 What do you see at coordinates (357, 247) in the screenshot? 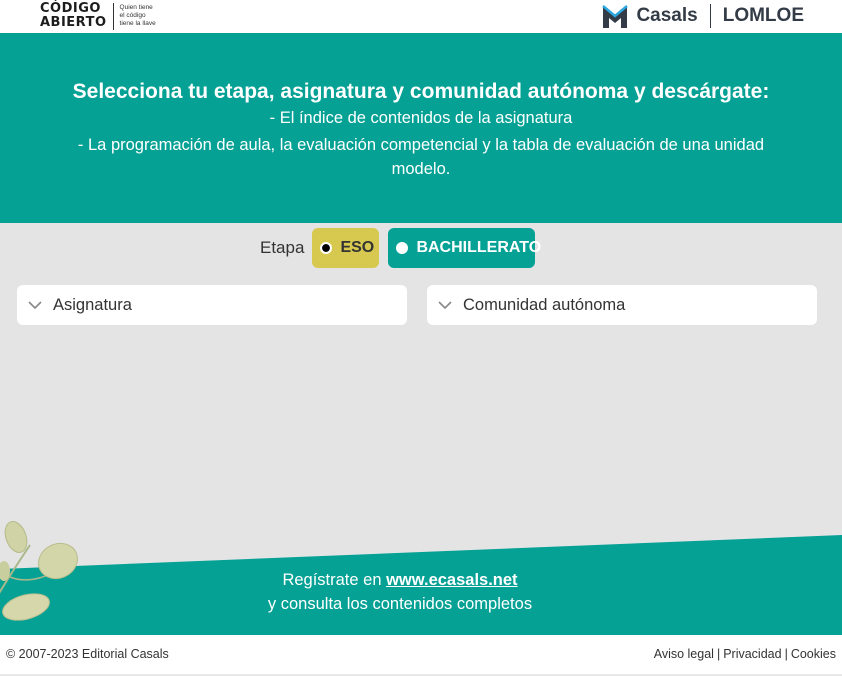
I see `etapa-option-eso-label: ESO` at bounding box center [357, 247].